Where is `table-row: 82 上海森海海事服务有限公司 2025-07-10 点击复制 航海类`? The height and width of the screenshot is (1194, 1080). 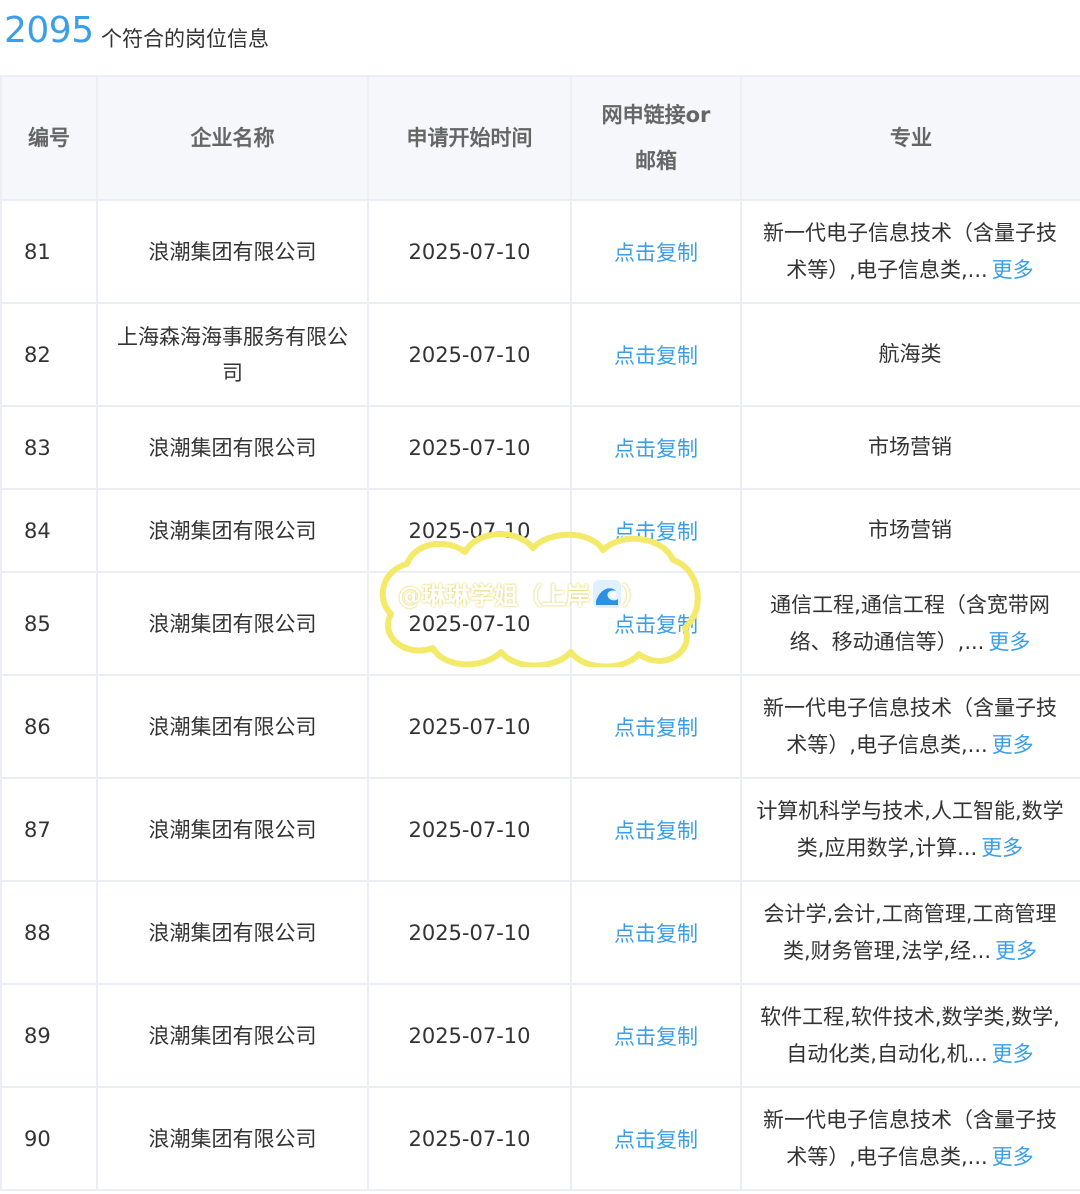 table-row: 82 上海森海海事服务有限公司 2025-07-10 点击复制 航海类 is located at coordinates (540, 354).